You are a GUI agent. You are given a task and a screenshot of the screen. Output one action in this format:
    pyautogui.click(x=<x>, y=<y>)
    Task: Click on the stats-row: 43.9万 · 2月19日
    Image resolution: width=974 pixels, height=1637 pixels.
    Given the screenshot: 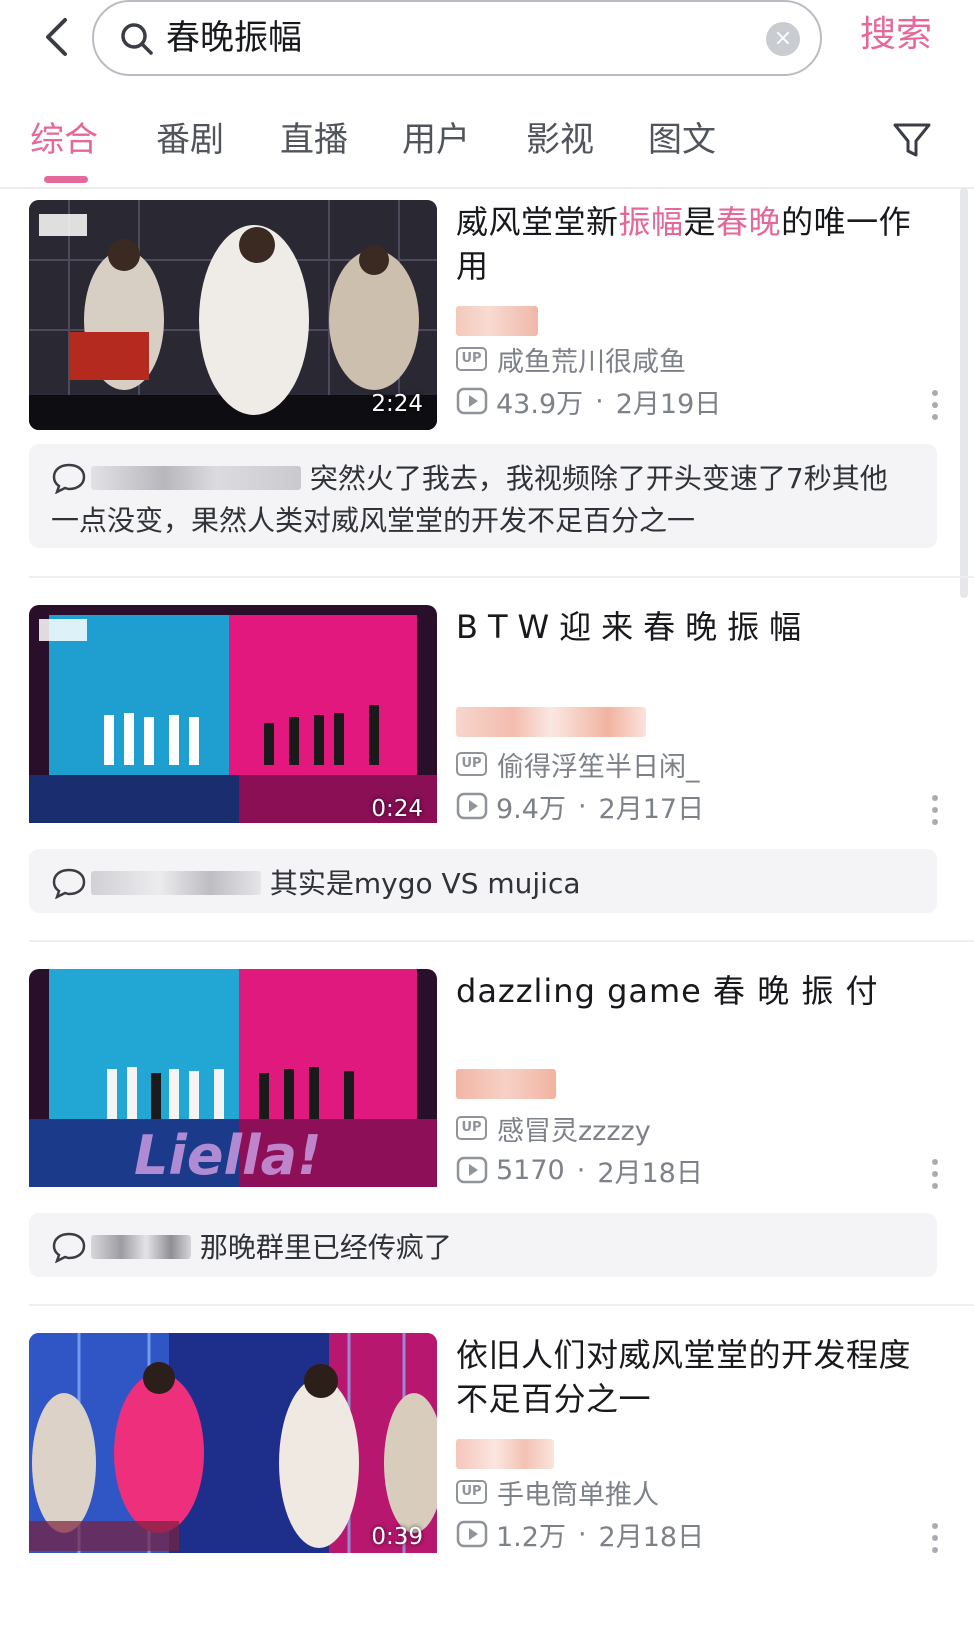 What is the action you would take?
    pyautogui.click(x=588, y=401)
    